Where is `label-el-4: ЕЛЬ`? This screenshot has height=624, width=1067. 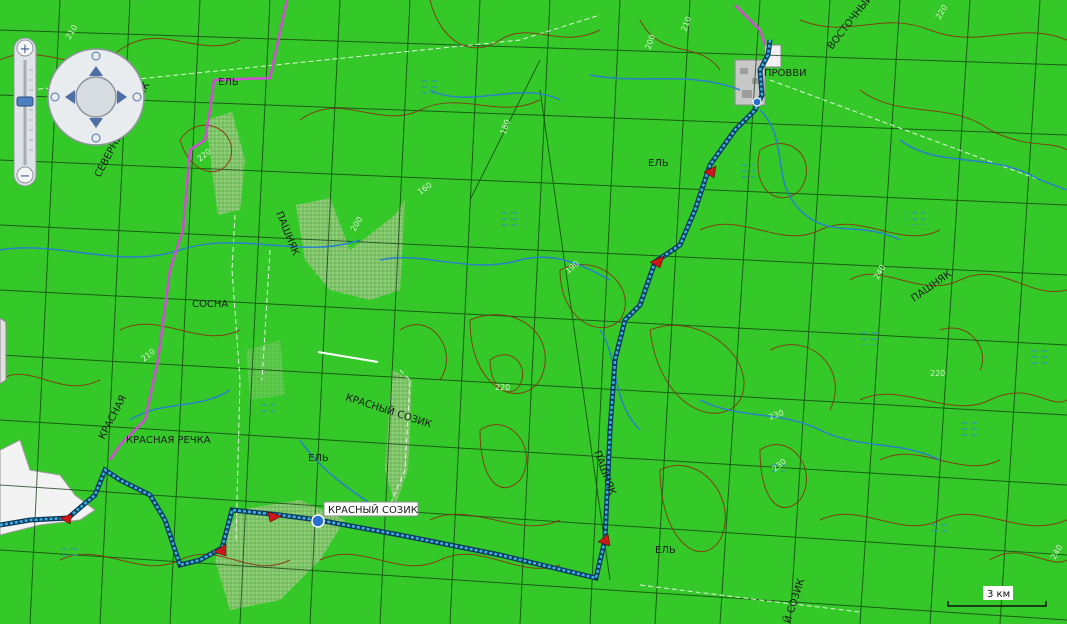
label-el-4: ЕЛЬ is located at coordinates (665, 550).